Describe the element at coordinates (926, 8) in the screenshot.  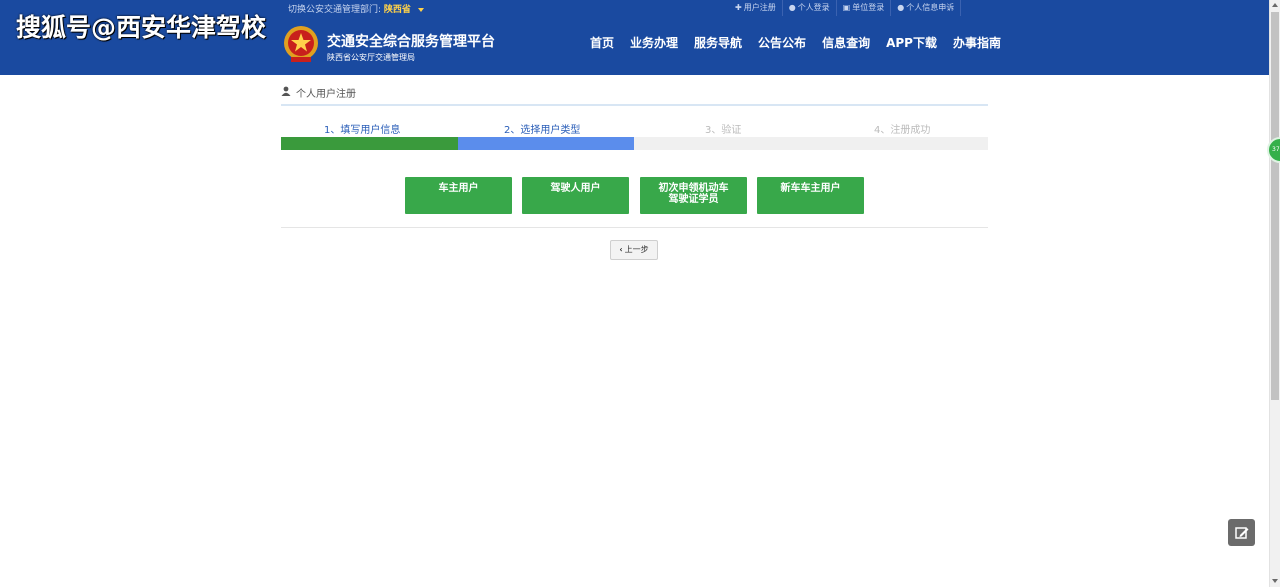
I see `personal-appeal-link: ● 个人信息申诉` at that location.